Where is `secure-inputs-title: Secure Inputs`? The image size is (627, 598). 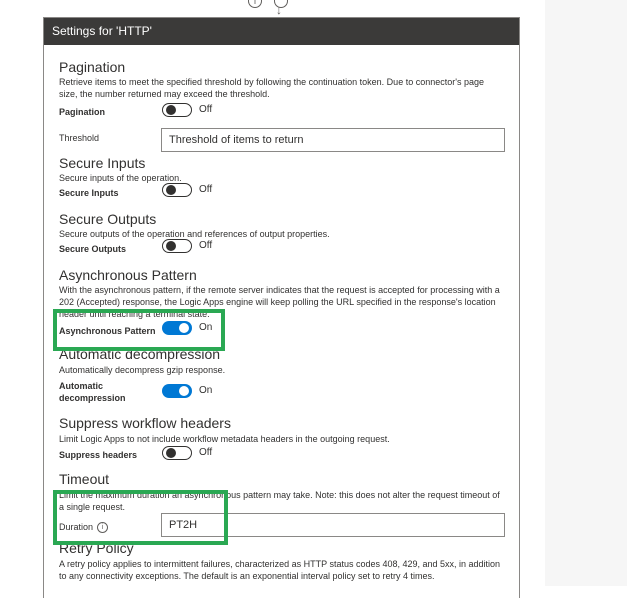 secure-inputs-title: Secure Inputs is located at coordinates (102, 163).